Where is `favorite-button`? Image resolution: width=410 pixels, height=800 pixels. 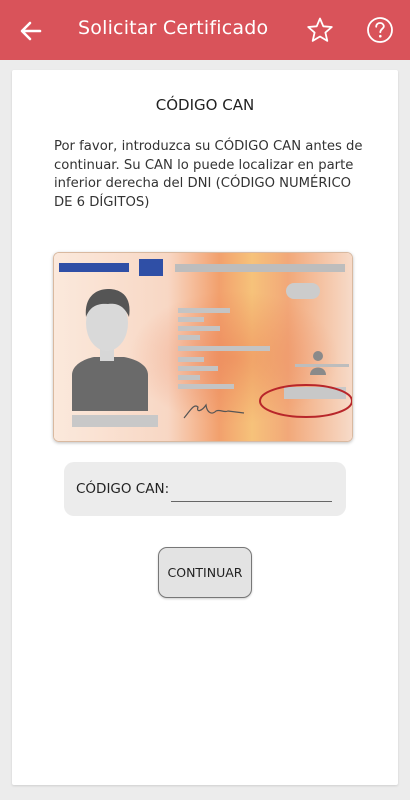 favorite-button is located at coordinates (320, 30).